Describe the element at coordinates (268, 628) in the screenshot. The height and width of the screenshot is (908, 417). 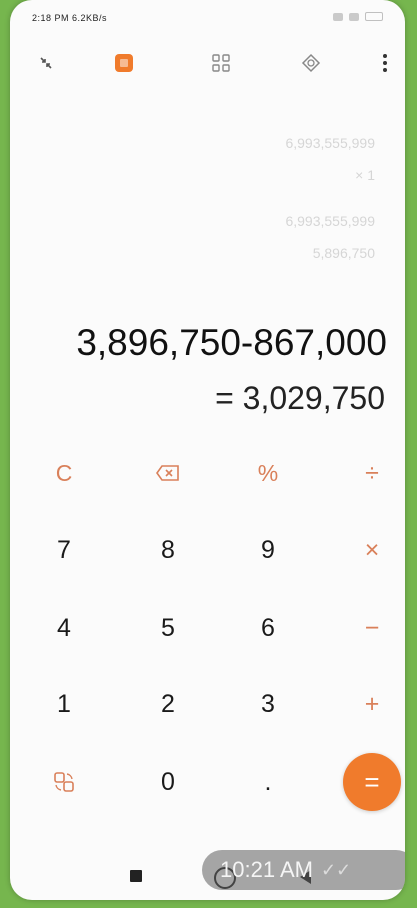
I see `digit-6-button: 6` at that location.